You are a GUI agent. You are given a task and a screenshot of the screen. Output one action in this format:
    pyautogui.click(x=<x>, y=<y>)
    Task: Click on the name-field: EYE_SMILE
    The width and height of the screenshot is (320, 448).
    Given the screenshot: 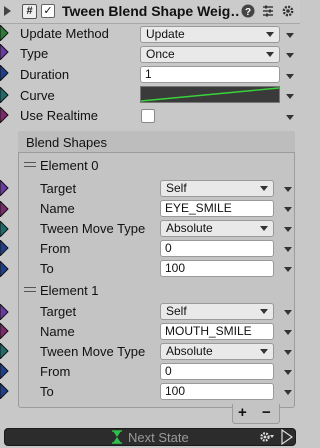 What is the action you would take?
    pyautogui.click(x=217, y=208)
    